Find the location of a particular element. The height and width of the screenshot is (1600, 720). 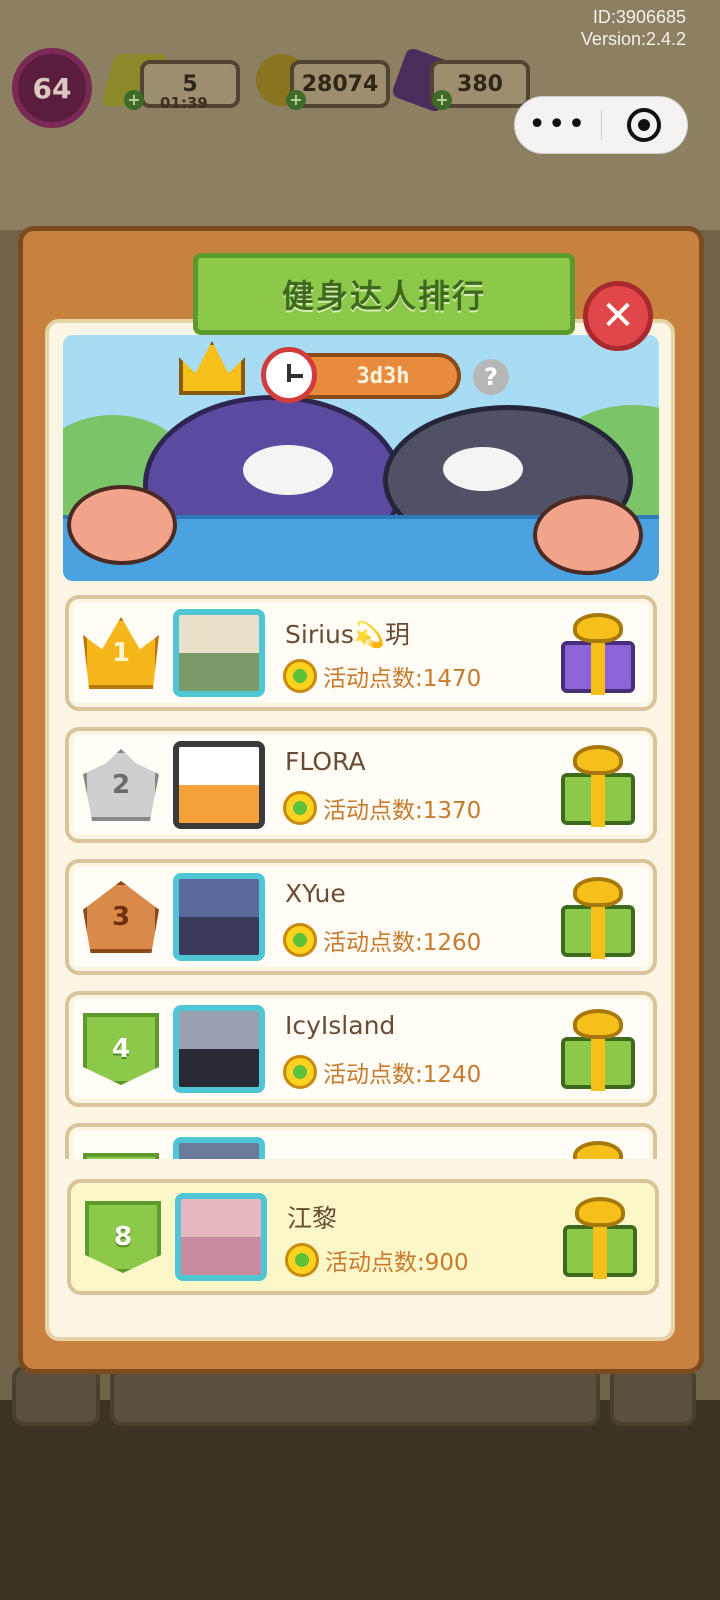

gem-value: 380 is located at coordinates (480, 84).